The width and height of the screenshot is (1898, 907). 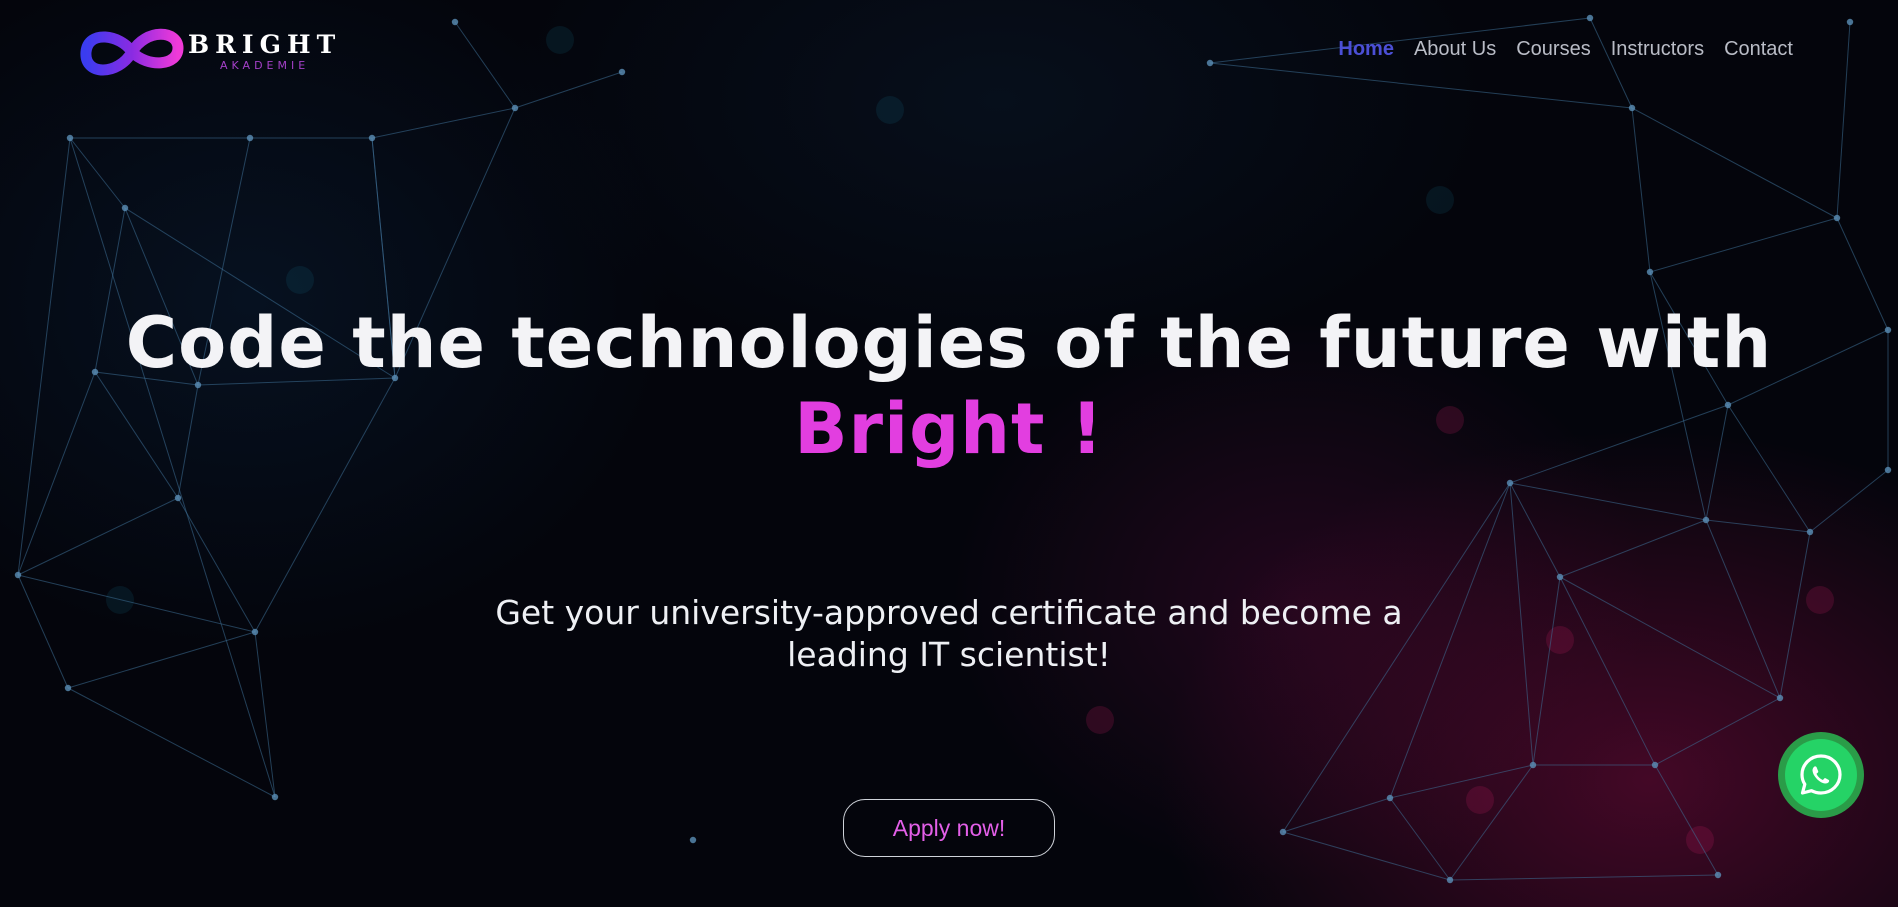 What do you see at coordinates (1087, 429) in the screenshot?
I see `hero-title-exclaim: !` at bounding box center [1087, 429].